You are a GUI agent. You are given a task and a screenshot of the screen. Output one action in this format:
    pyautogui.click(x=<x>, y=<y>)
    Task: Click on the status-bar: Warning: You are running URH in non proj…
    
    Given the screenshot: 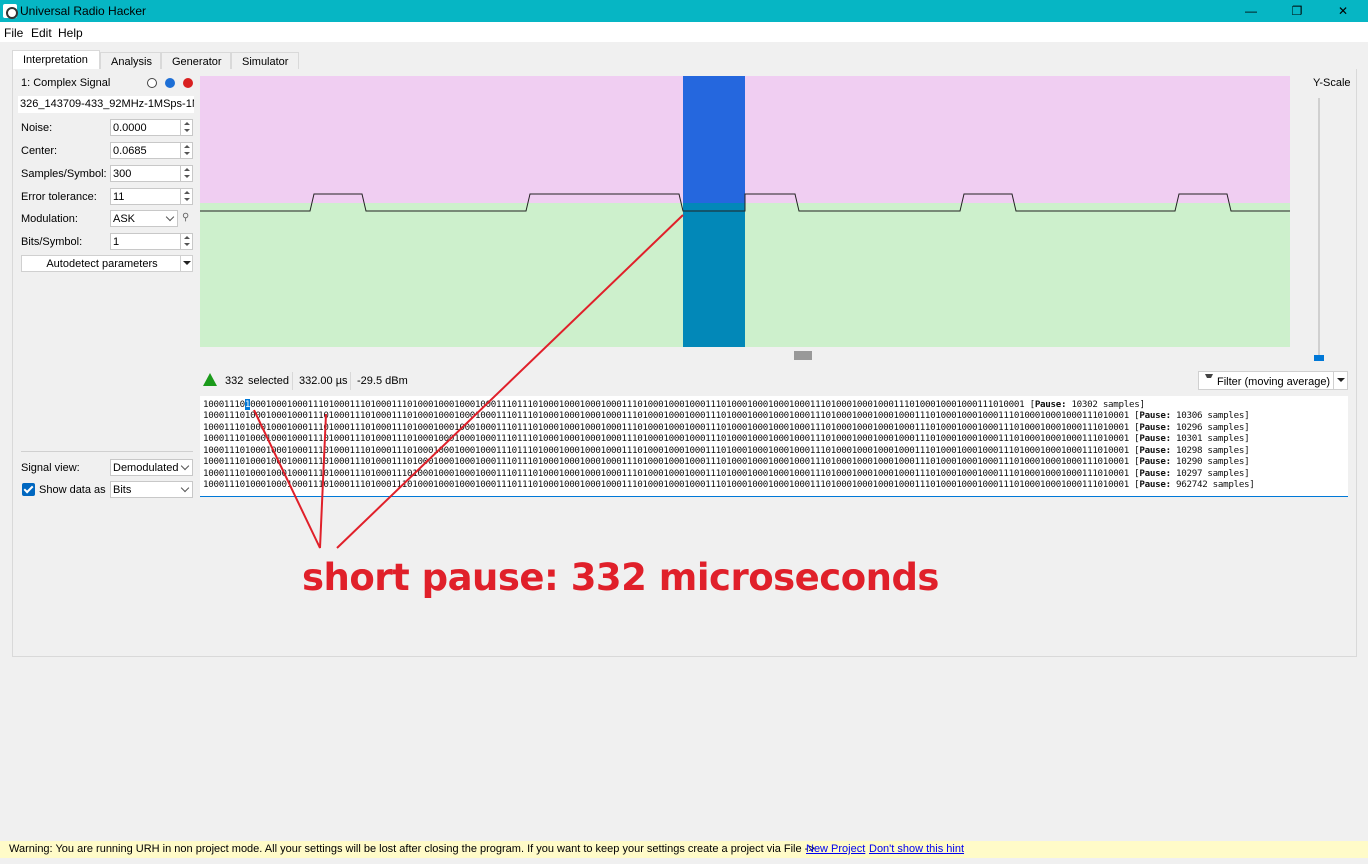 What is the action you would take?
    pyautogui.click(x=684, y=849)
    